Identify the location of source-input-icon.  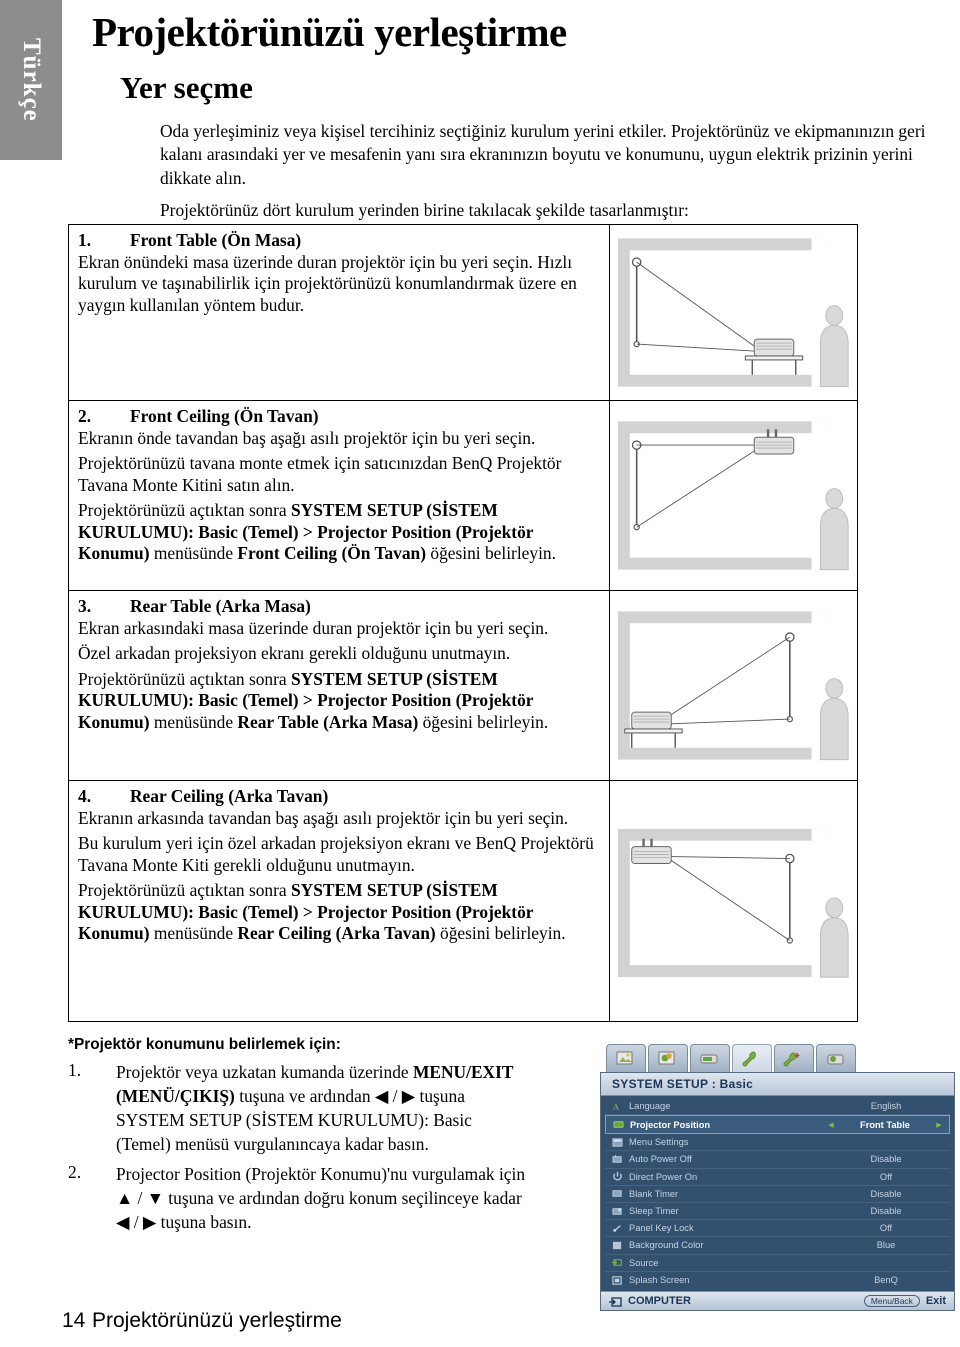
(616, 1301).